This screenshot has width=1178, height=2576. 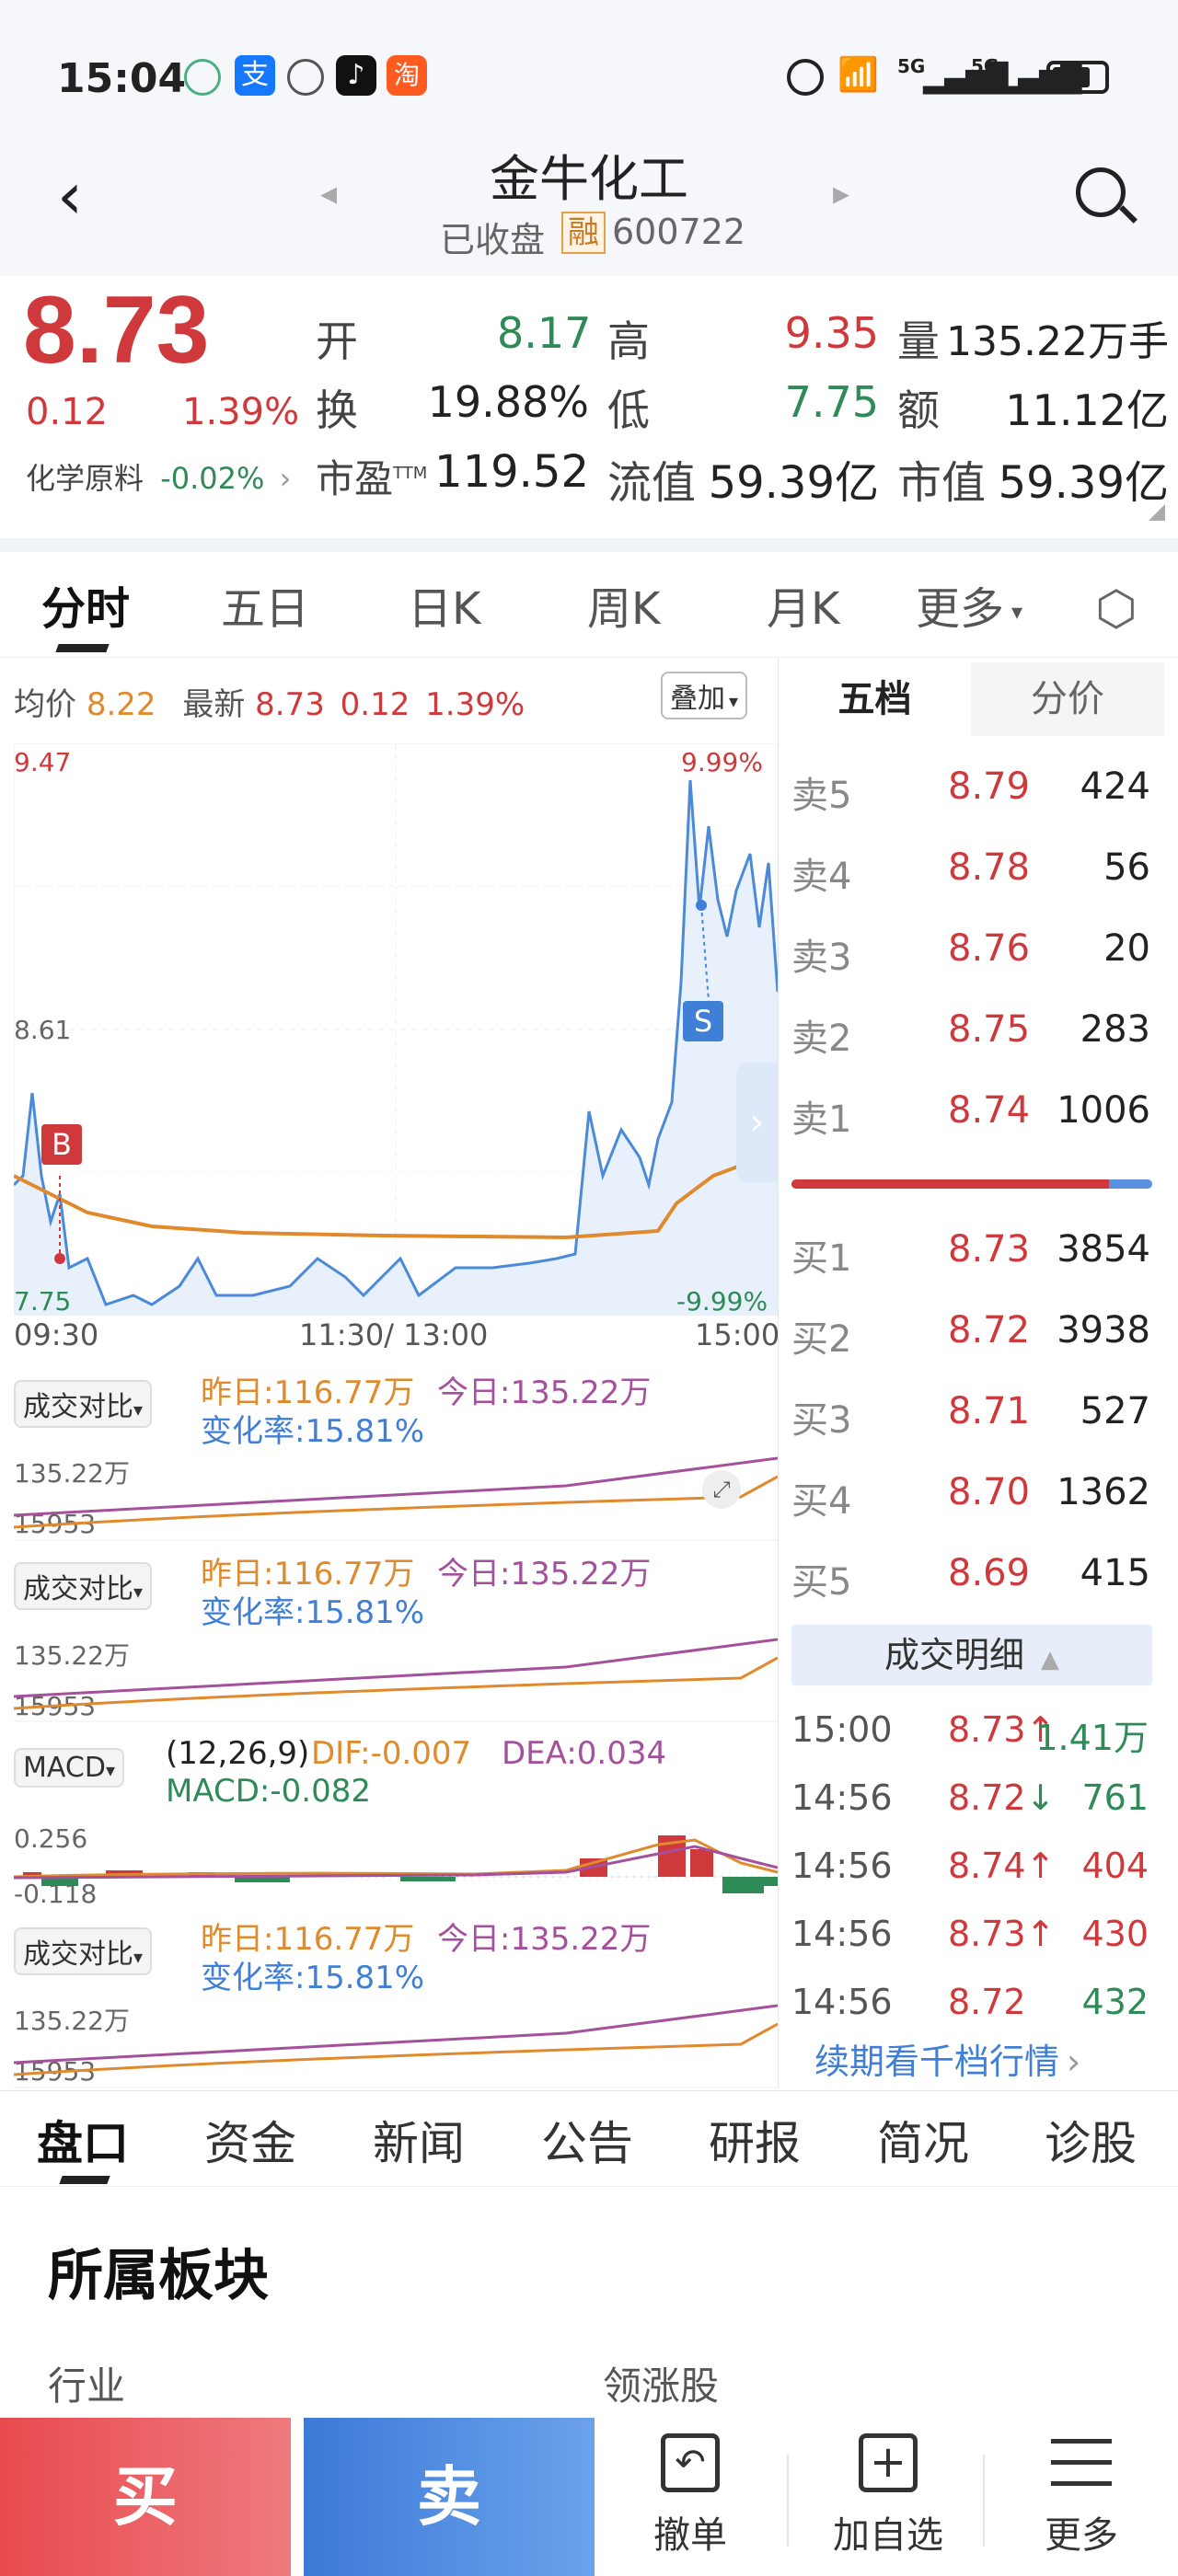 I want to click on back-button: ‹, so click(x=80, y=196).